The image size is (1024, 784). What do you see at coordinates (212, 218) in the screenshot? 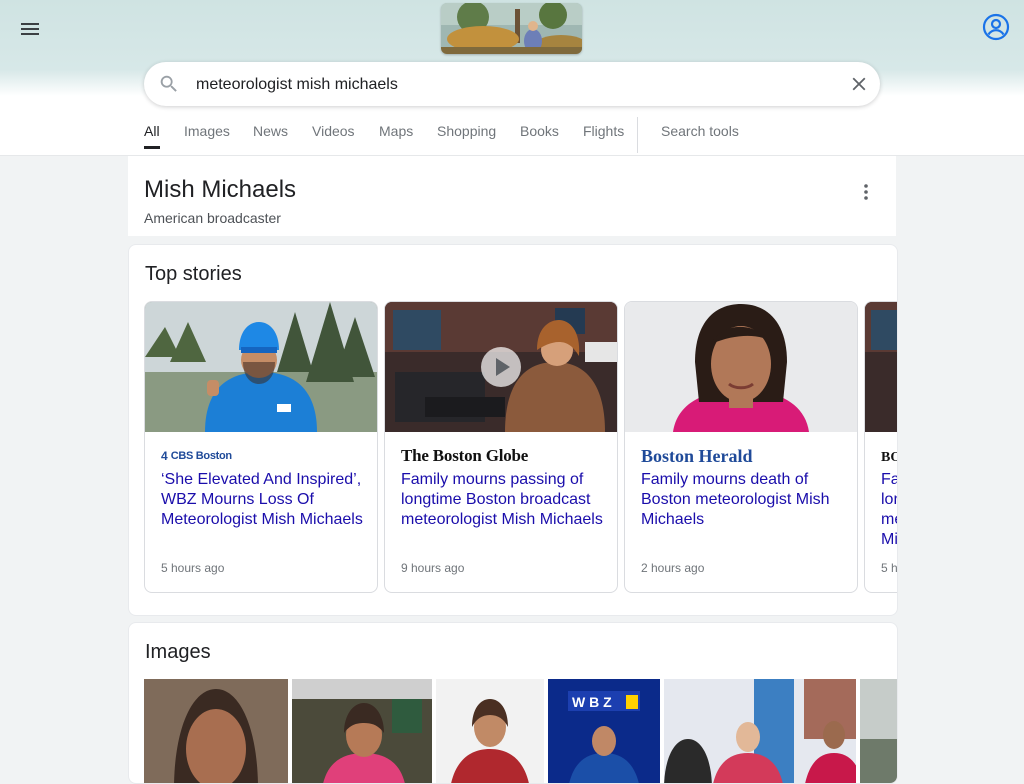
I see `entity-subtitle: American broadcaster` at bounding box center [212, 218].